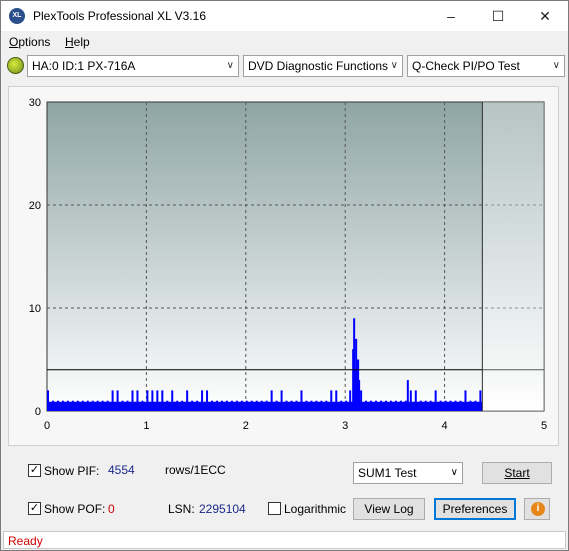  Describe the element at coordinates (25, 541) in the screenshot. I see `status-text: Ready` at that location.